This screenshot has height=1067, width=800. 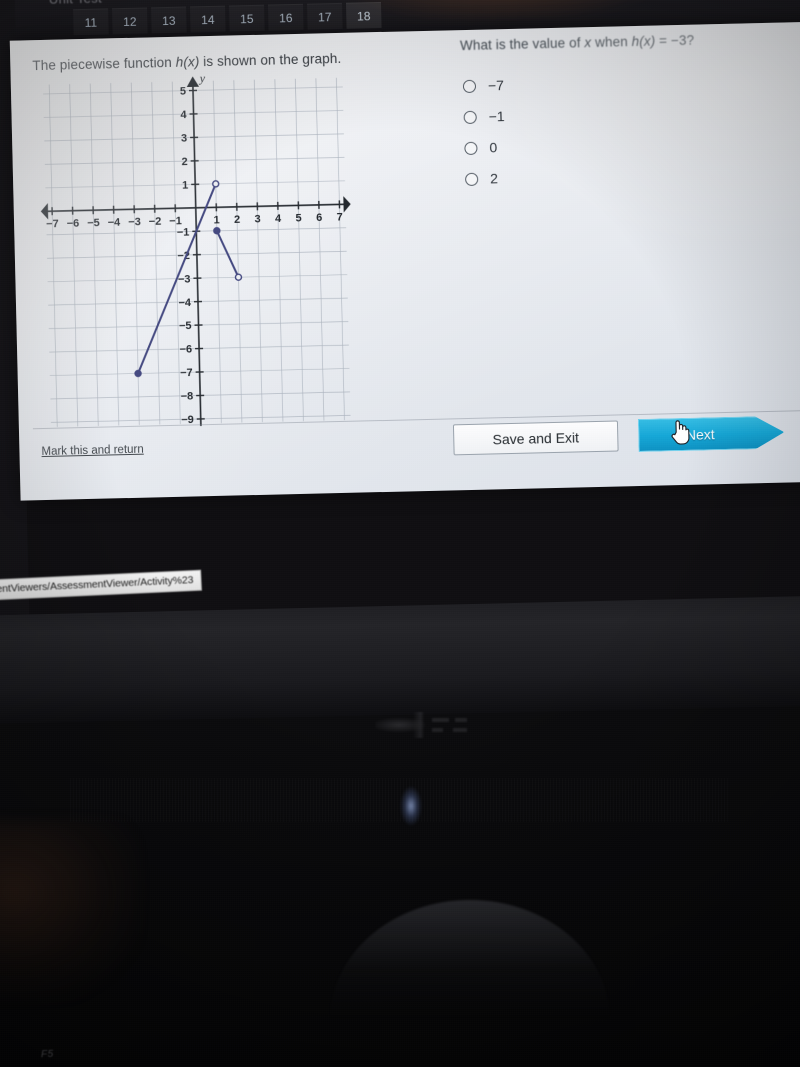 What do you see at coordinates (611, 42) in the screenshot?
I see `question-part-2: when` at bounding box center [611, 42].